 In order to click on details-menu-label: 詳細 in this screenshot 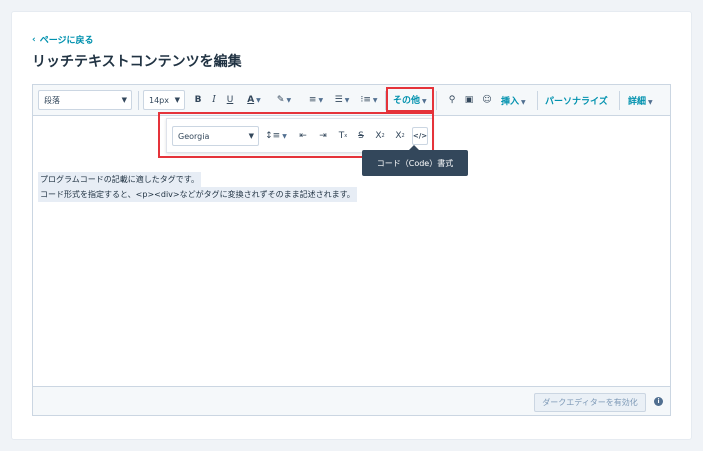, I will do `click(637, 102)`.